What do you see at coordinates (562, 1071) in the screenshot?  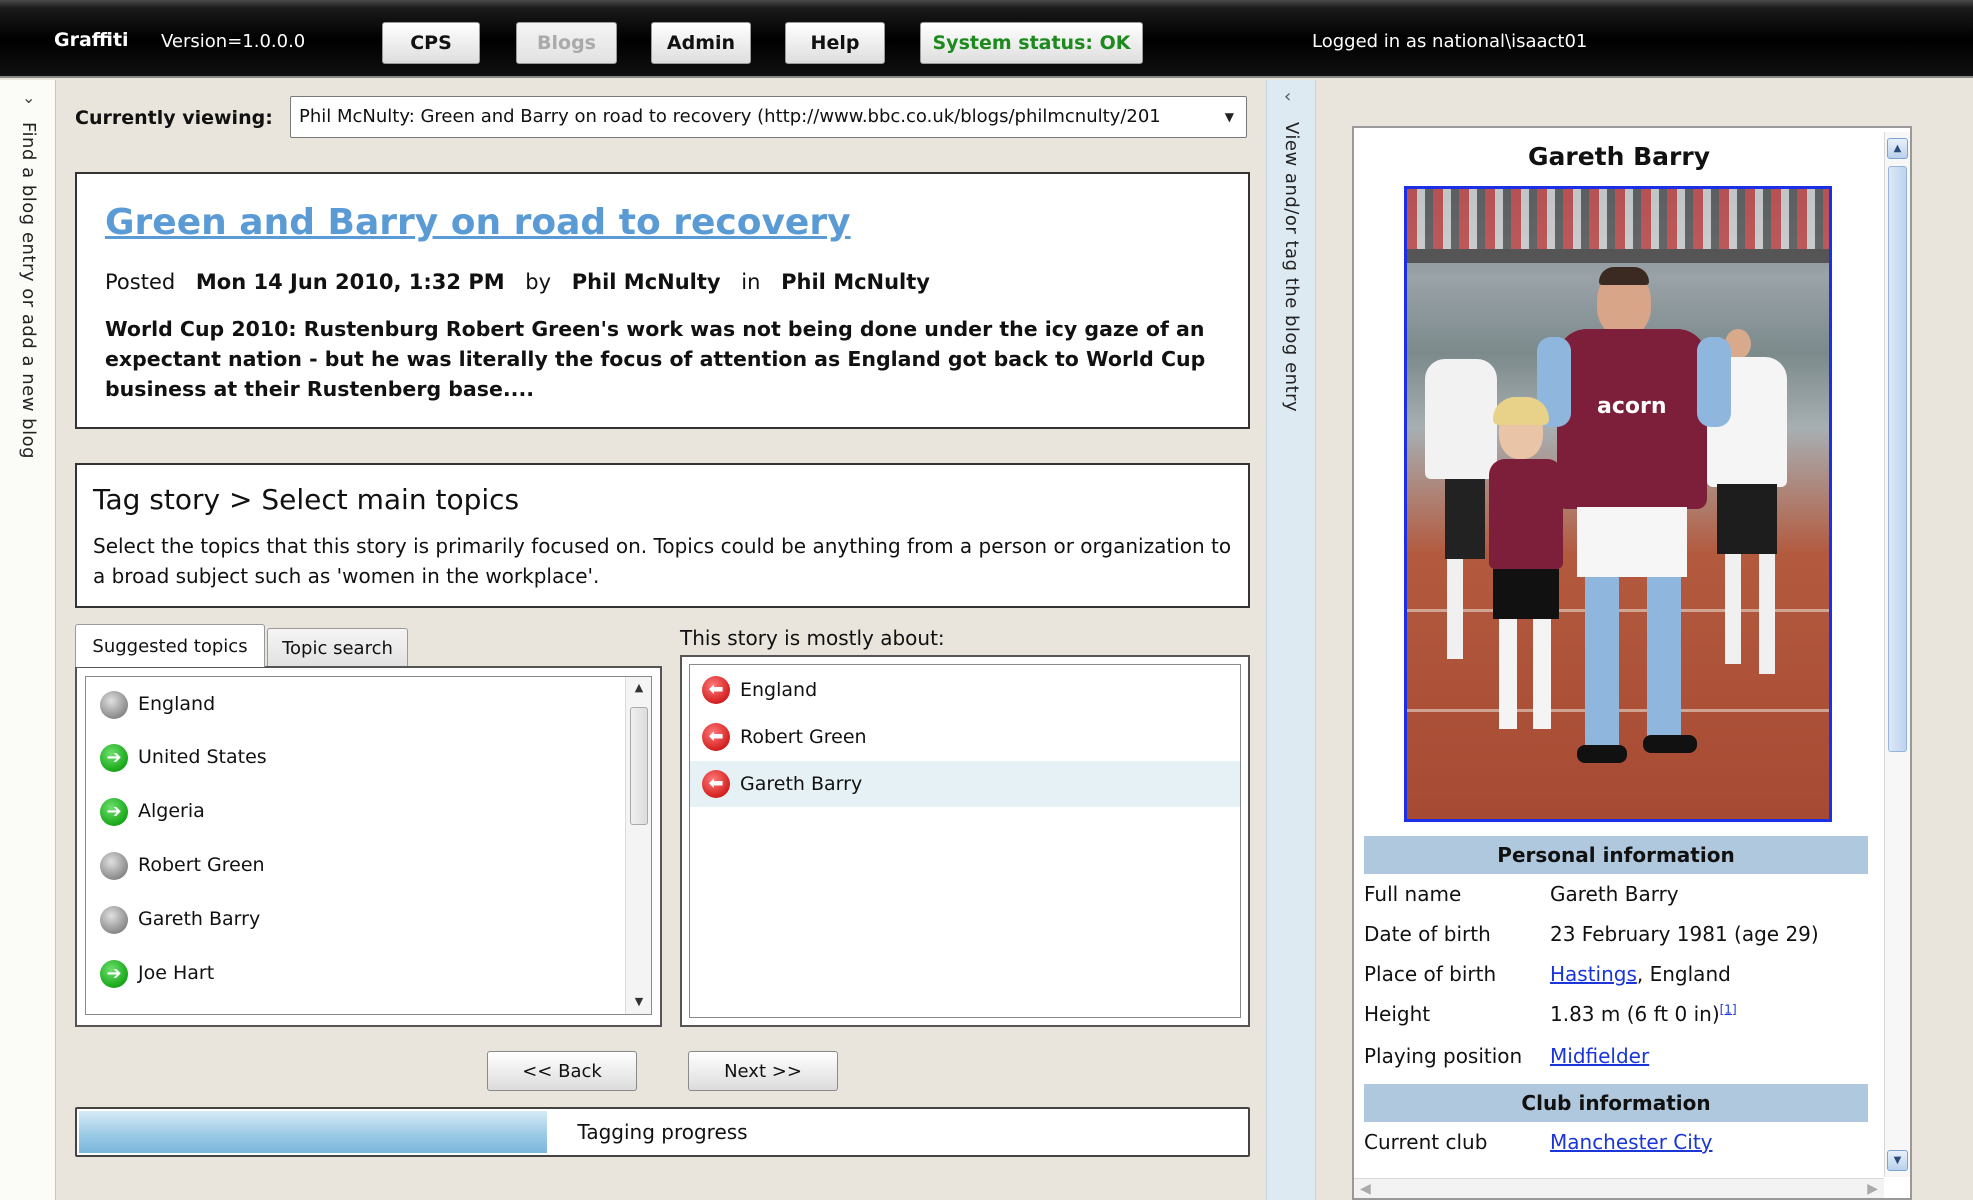 I see `back-button: << Back` at bounding box center [562, 1071].